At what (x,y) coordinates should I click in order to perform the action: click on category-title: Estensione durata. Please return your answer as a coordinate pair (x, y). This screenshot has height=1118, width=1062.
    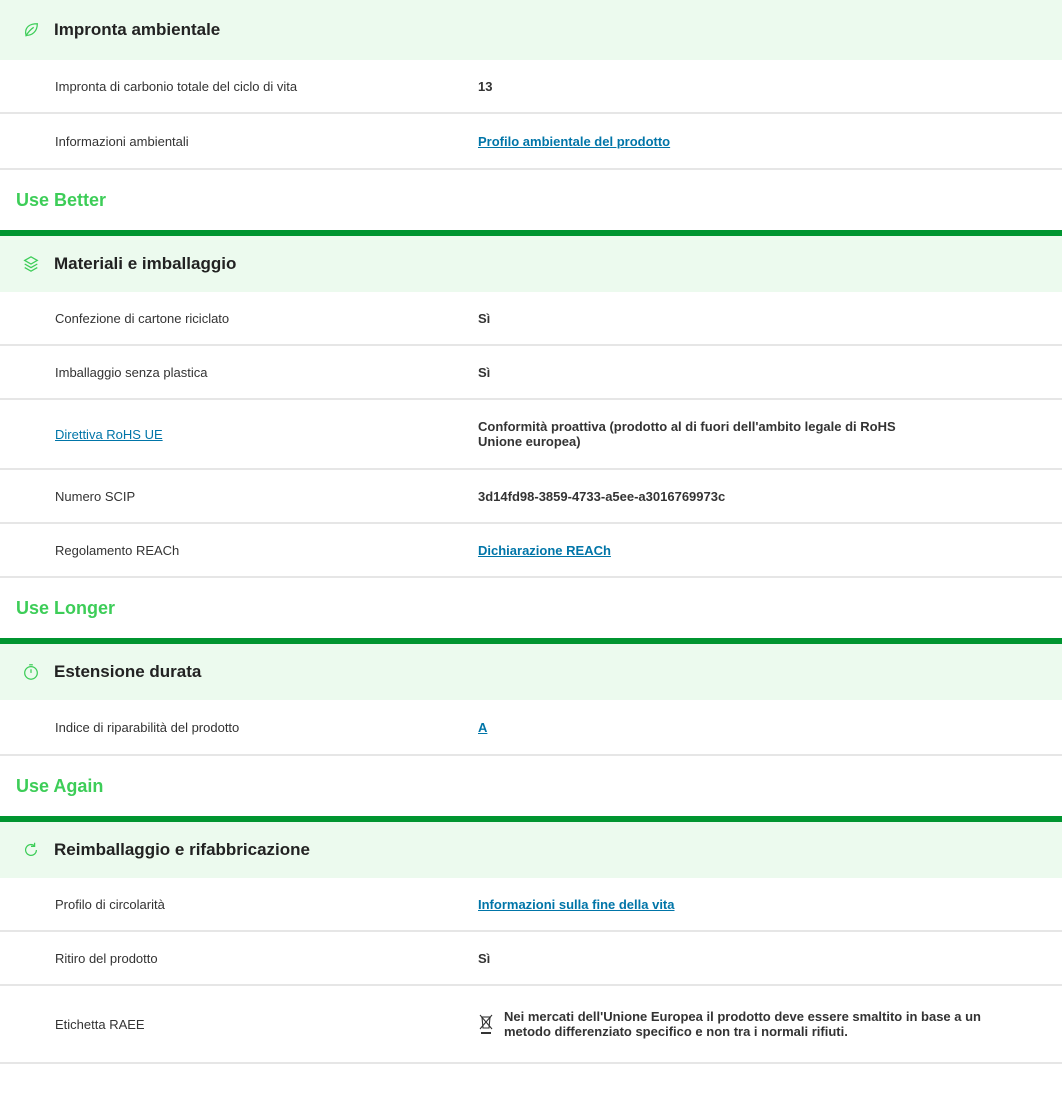
    Looking at the image, I should click on (128, 671).